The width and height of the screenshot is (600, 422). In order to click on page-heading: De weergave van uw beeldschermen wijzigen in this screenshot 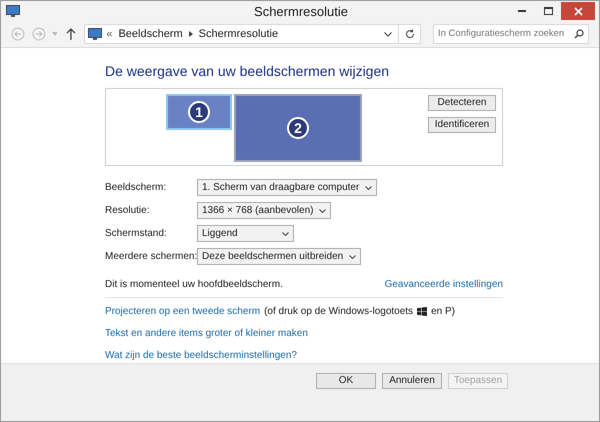, I will do `click(247, 71)`.